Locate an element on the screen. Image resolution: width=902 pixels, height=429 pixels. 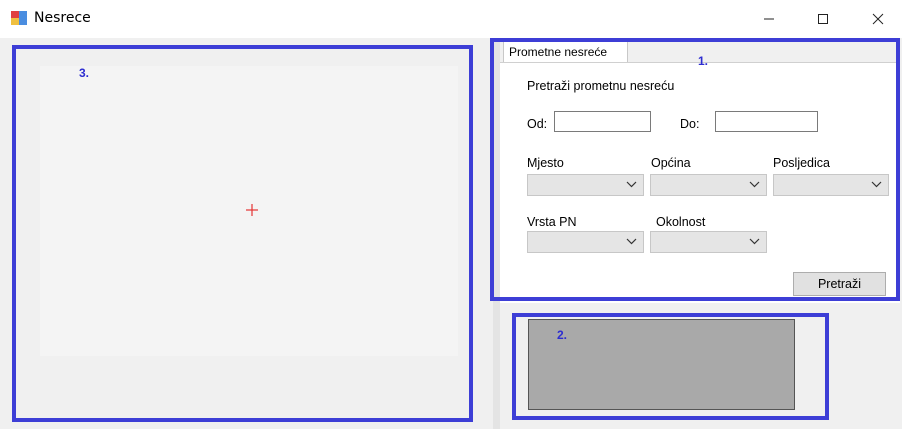
maximize-icon is located at coordinates (823, 19).